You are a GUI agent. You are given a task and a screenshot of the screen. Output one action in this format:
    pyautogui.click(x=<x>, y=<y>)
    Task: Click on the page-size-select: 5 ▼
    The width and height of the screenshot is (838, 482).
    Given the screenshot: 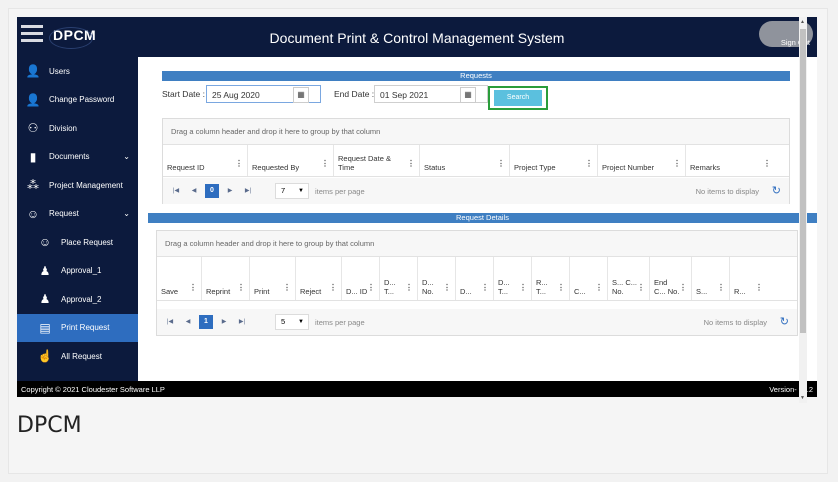 What is the action you would take?
    pyautogui.click(x=292, y=322)
    